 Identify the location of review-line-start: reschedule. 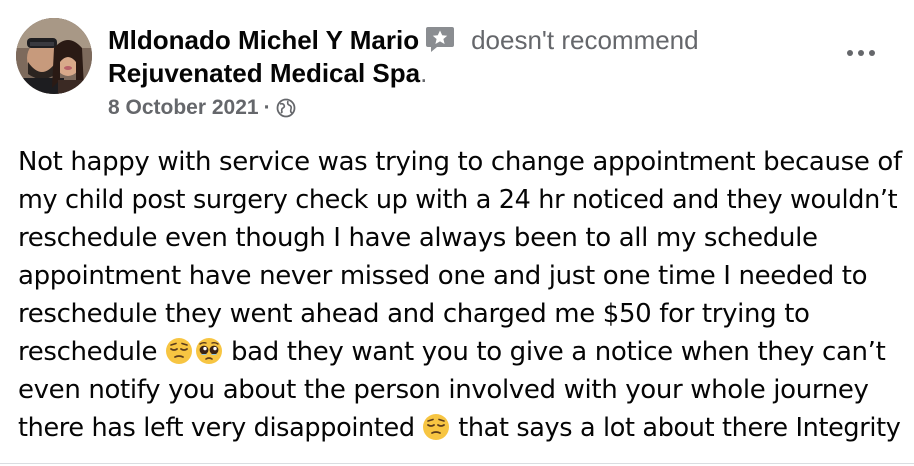
(92, 352).